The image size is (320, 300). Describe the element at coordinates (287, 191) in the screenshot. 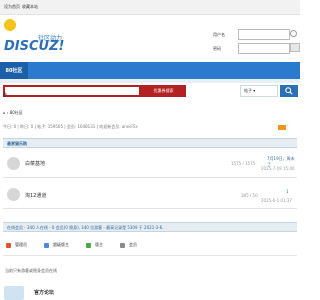

I see `forum-last-post: 1` at that location.